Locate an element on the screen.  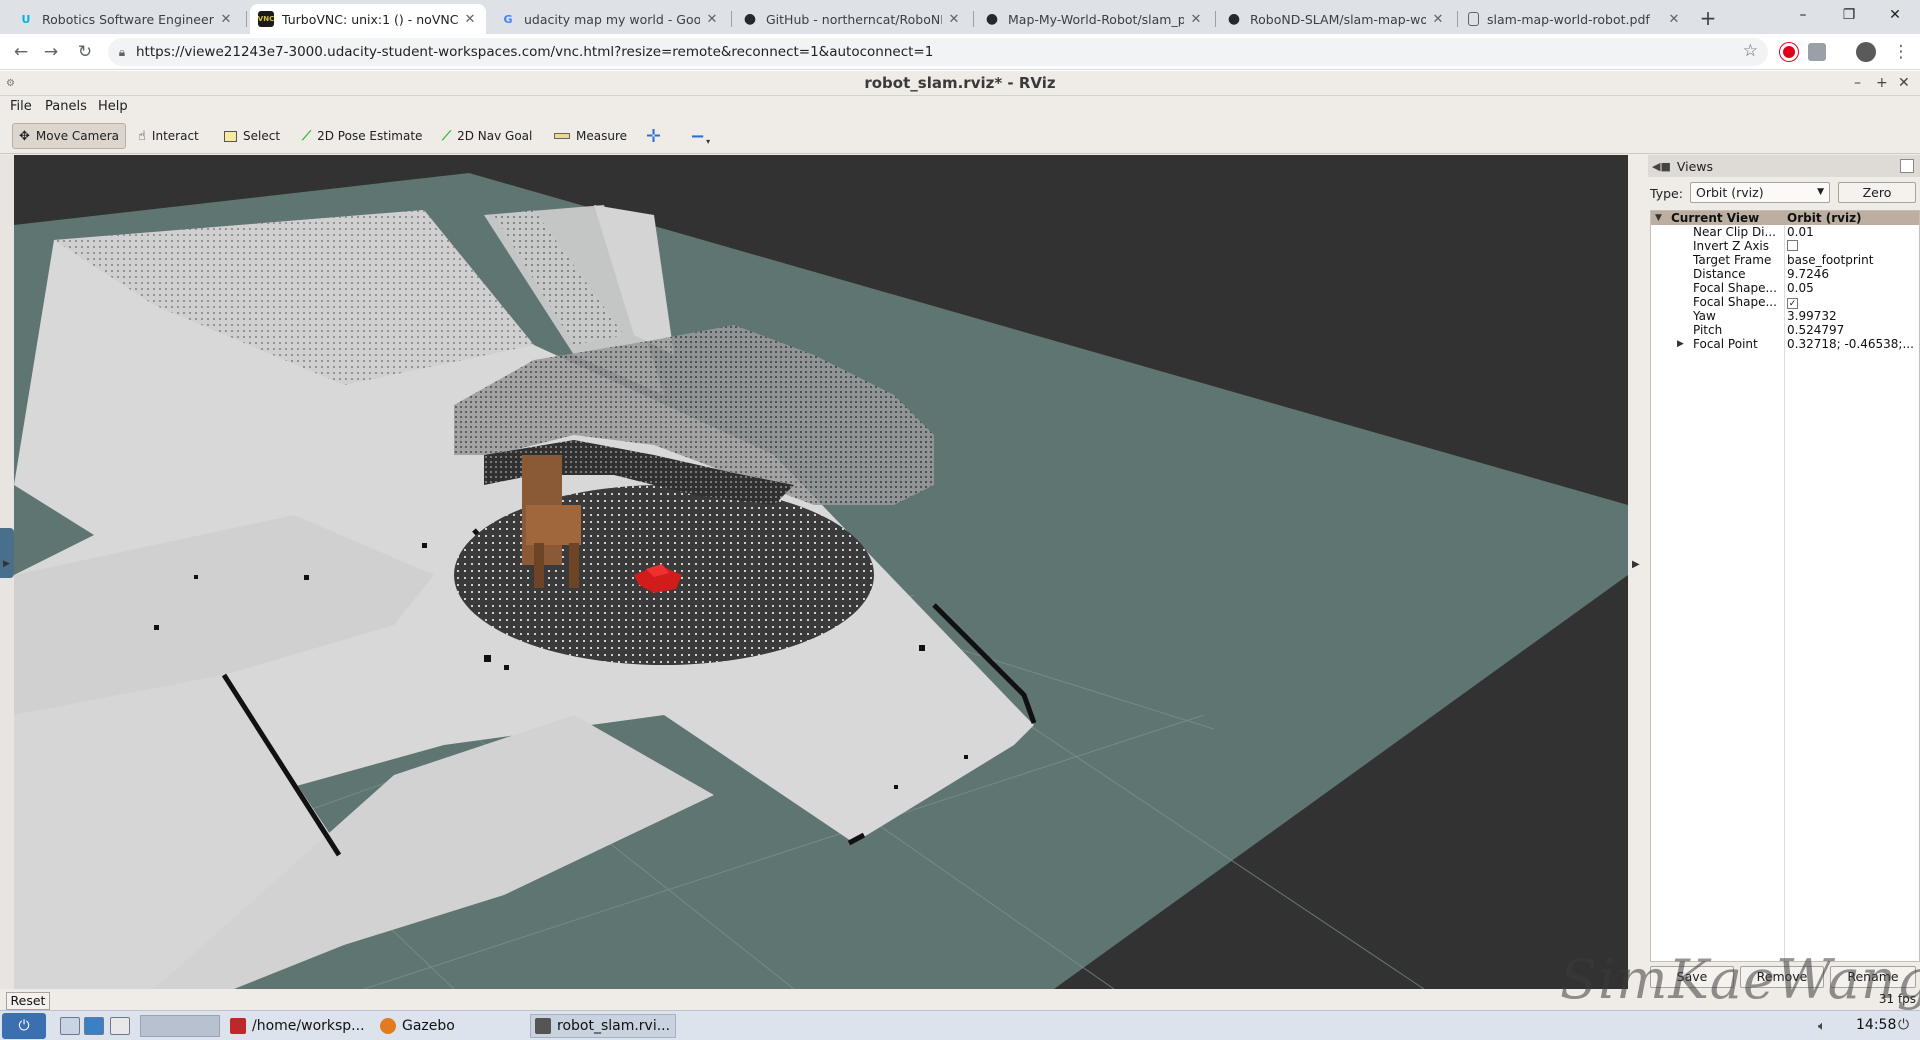
minimize-button: – is located at coordinates (1803, 15).